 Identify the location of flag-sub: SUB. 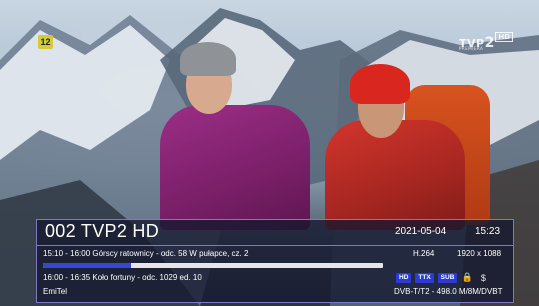
(447, 277).